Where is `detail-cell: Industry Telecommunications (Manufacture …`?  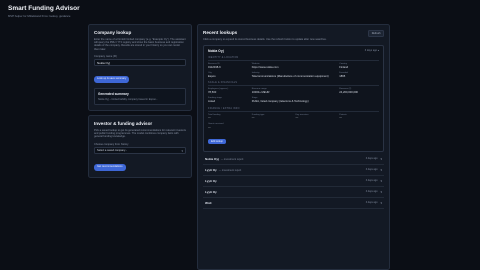
detail-cell: Industry Telecommunications (Manufacture … is located at coordinates (294, 75).